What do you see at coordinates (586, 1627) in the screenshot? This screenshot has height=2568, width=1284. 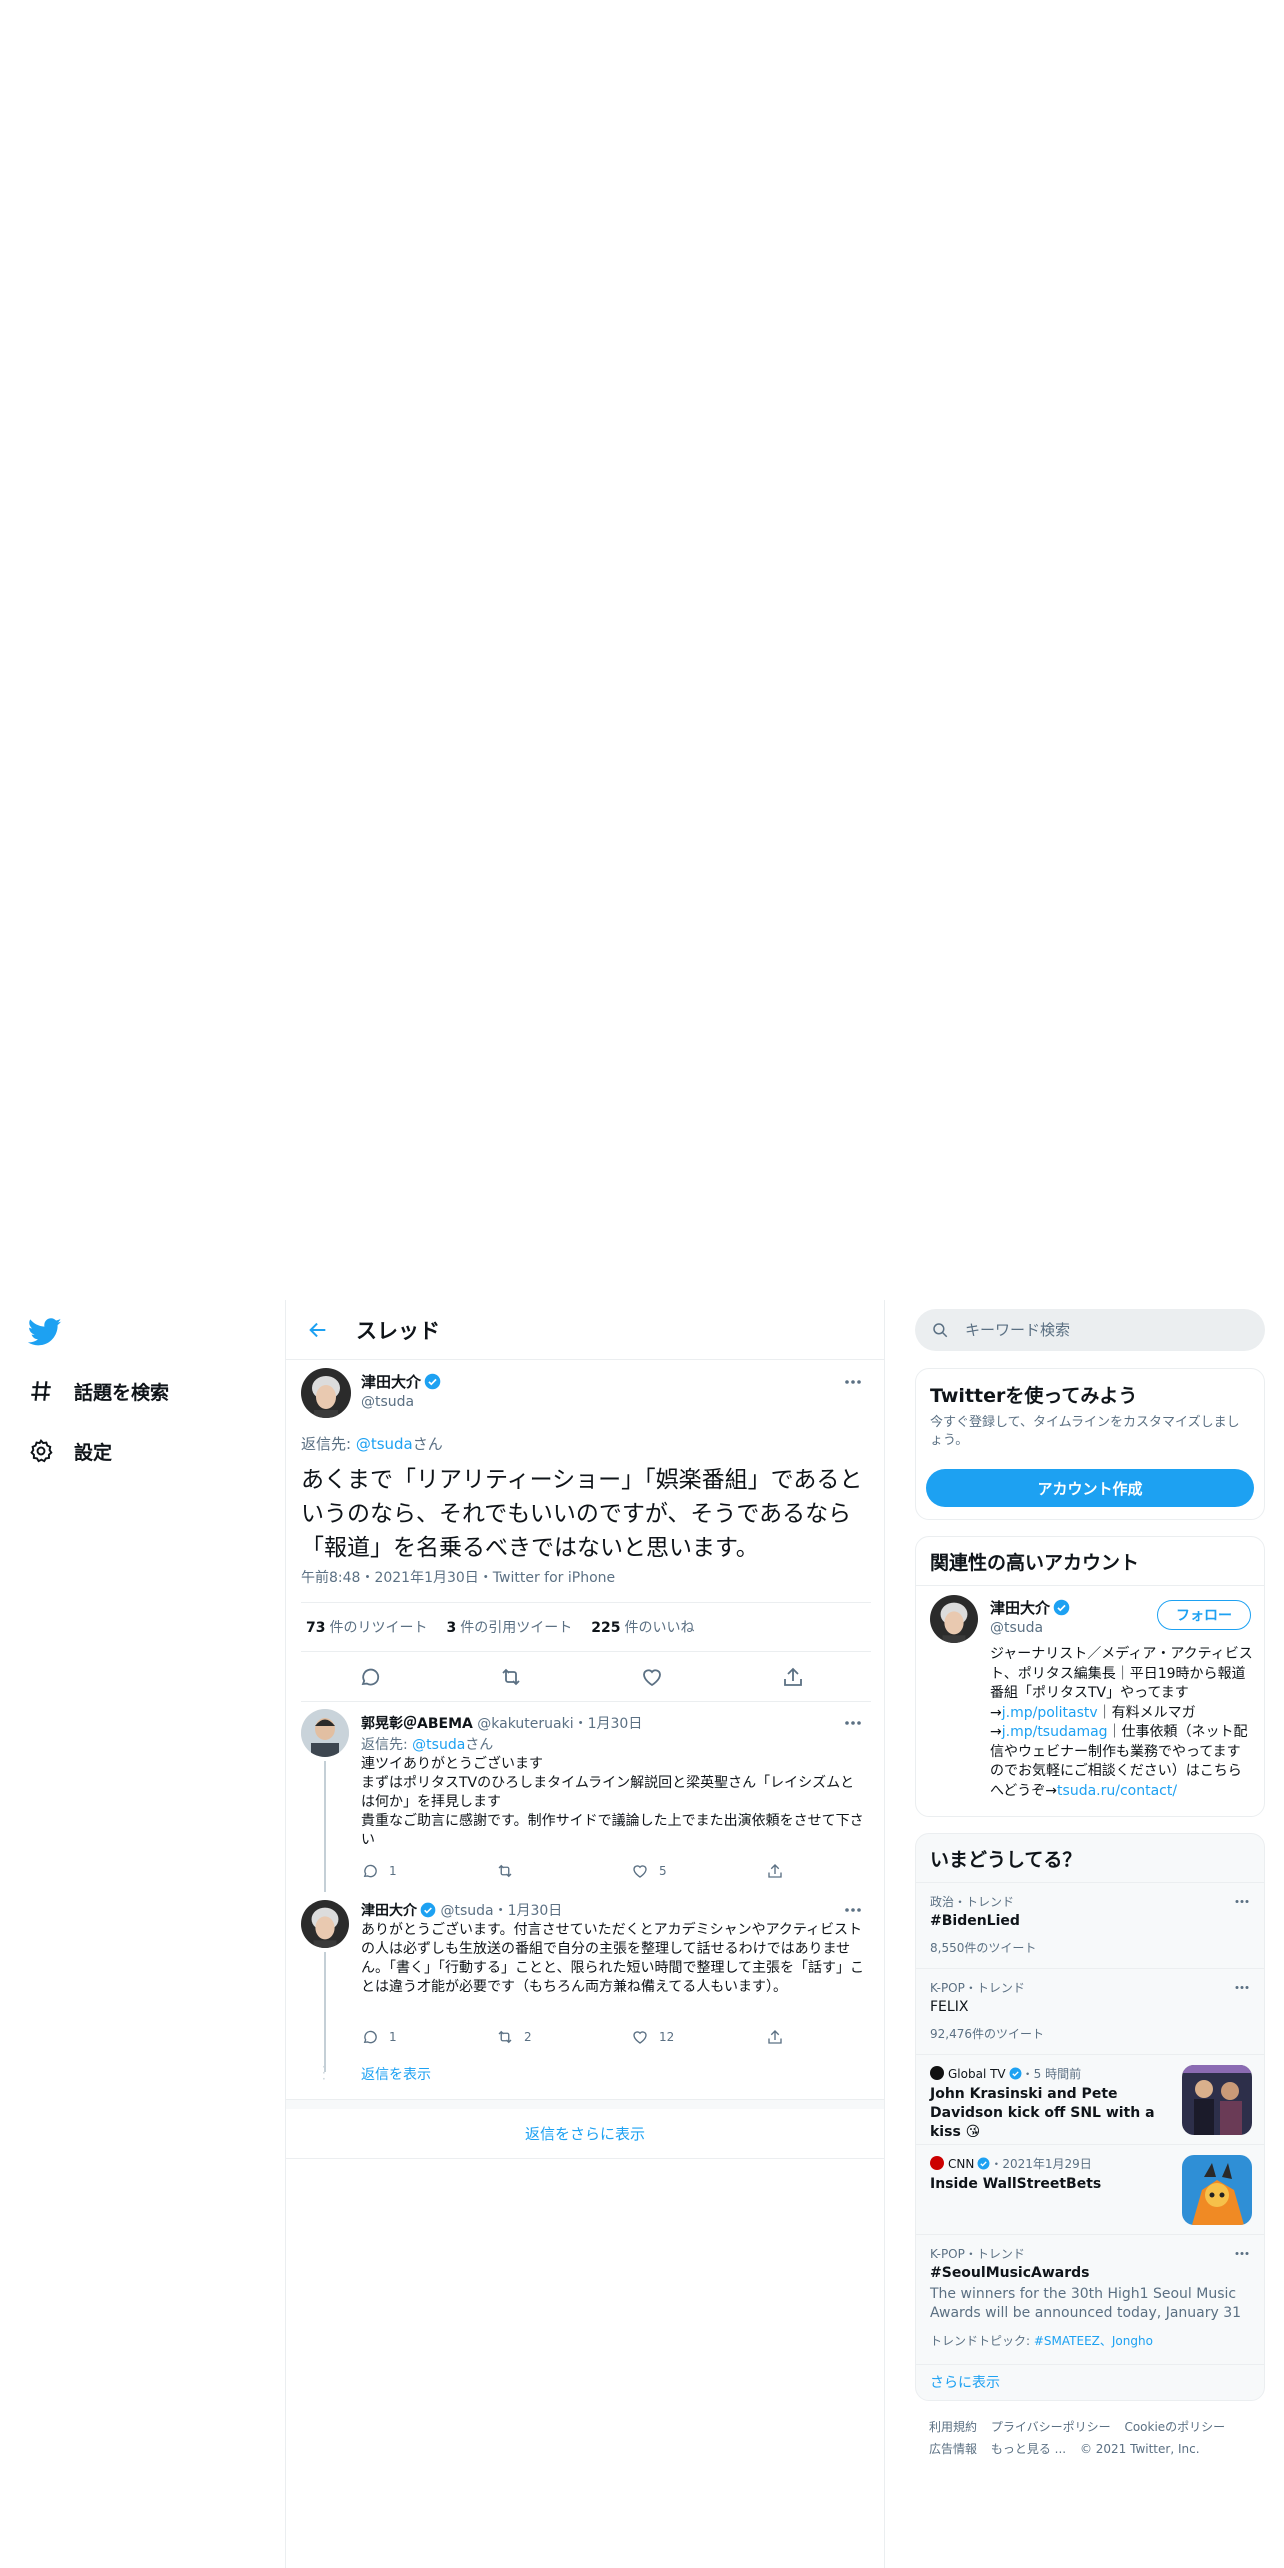 I see `tweet-stats: 73 件のリツイート 3 件の引用ツイート 225 件のいいね` at bounding box center [586, 1627].